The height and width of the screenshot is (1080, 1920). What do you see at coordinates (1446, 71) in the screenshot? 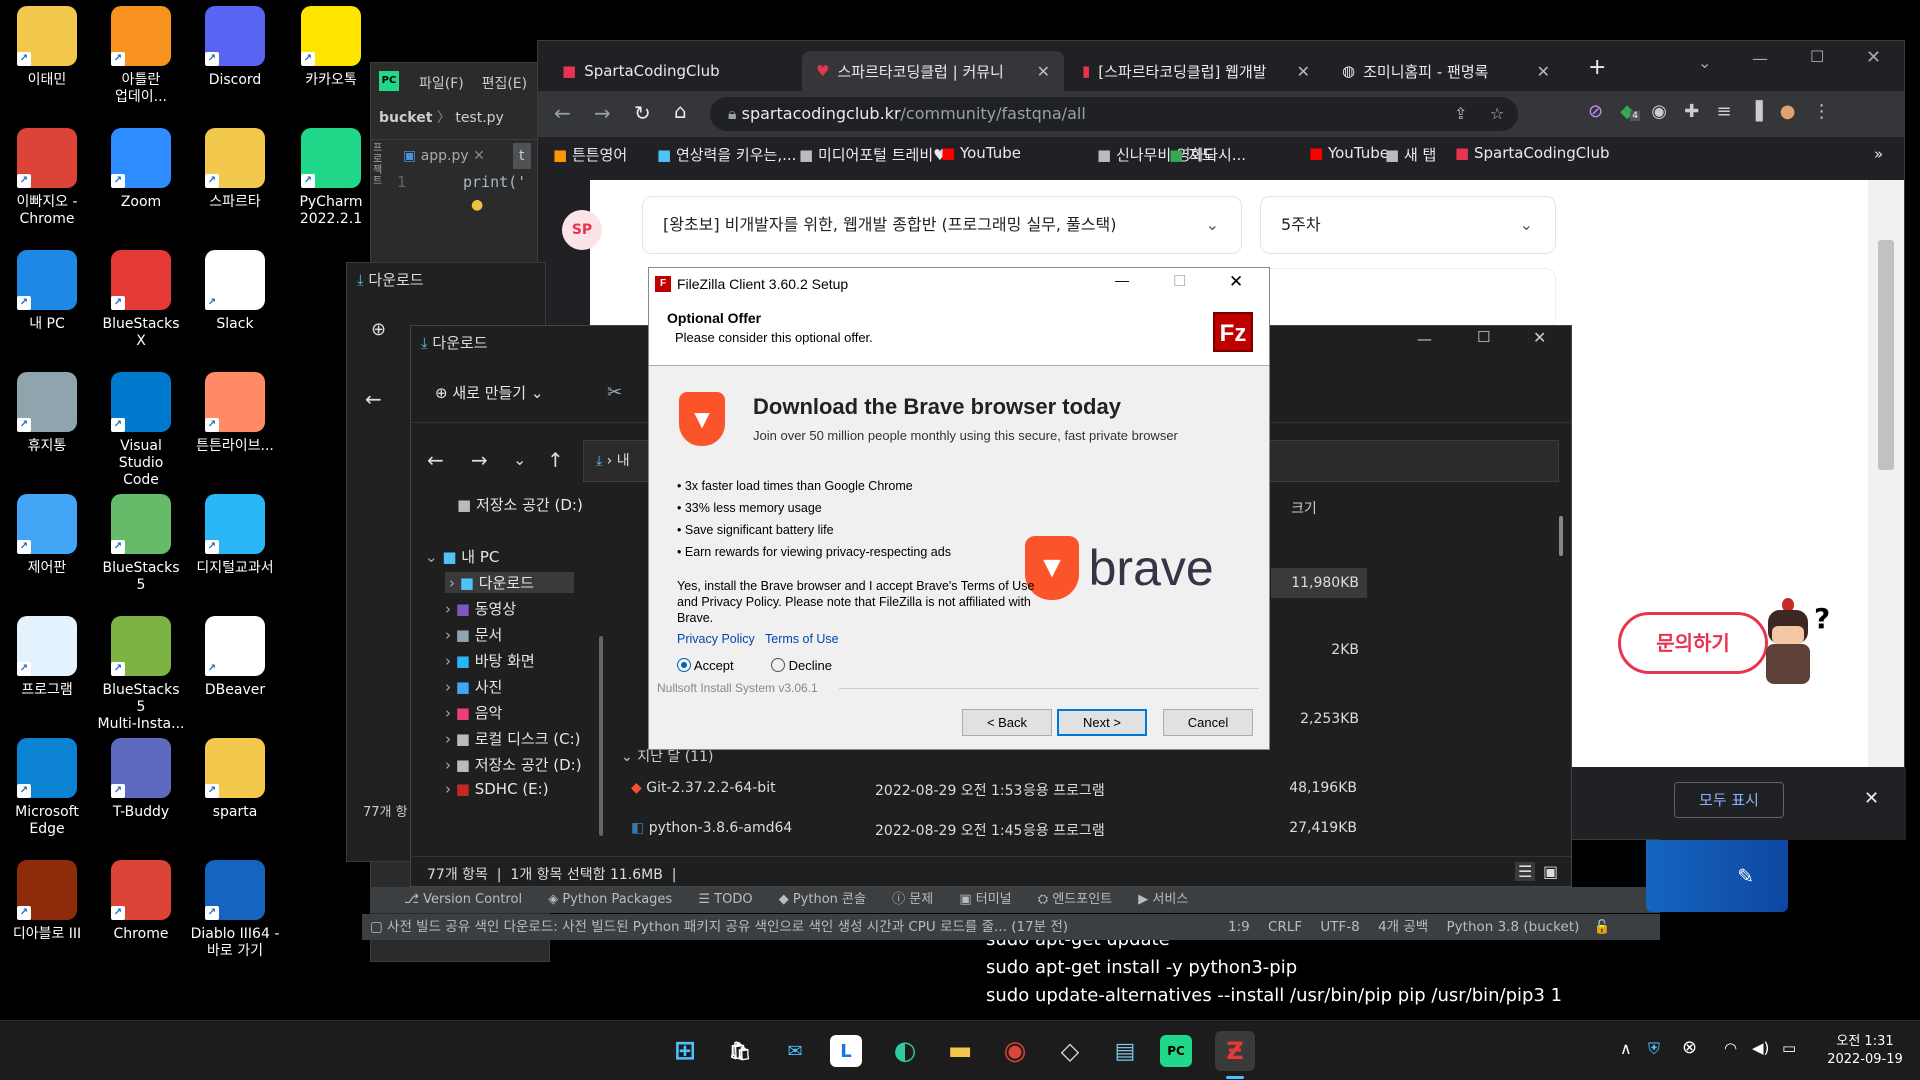
I see `tab-minihompy: ◍ 조미니홈피 - 팬명록 ✕` at bounding box center [1446, 71].